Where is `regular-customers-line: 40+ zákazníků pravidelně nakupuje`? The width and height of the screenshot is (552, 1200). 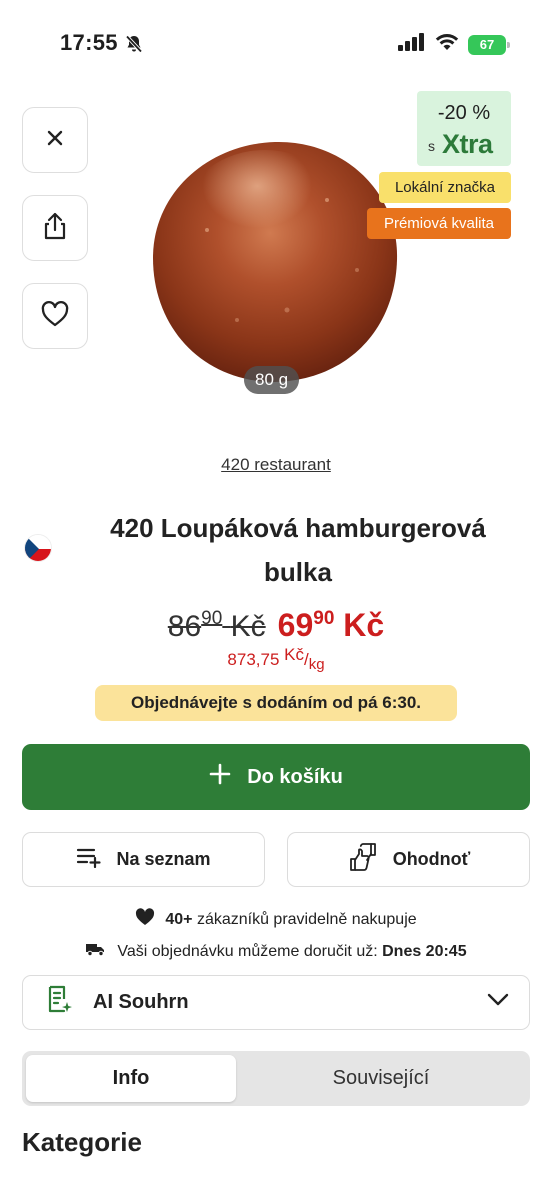
regular-customers-line: 40+ zákazníků pravidelně nakupuje is located at coordinates (276, 919).